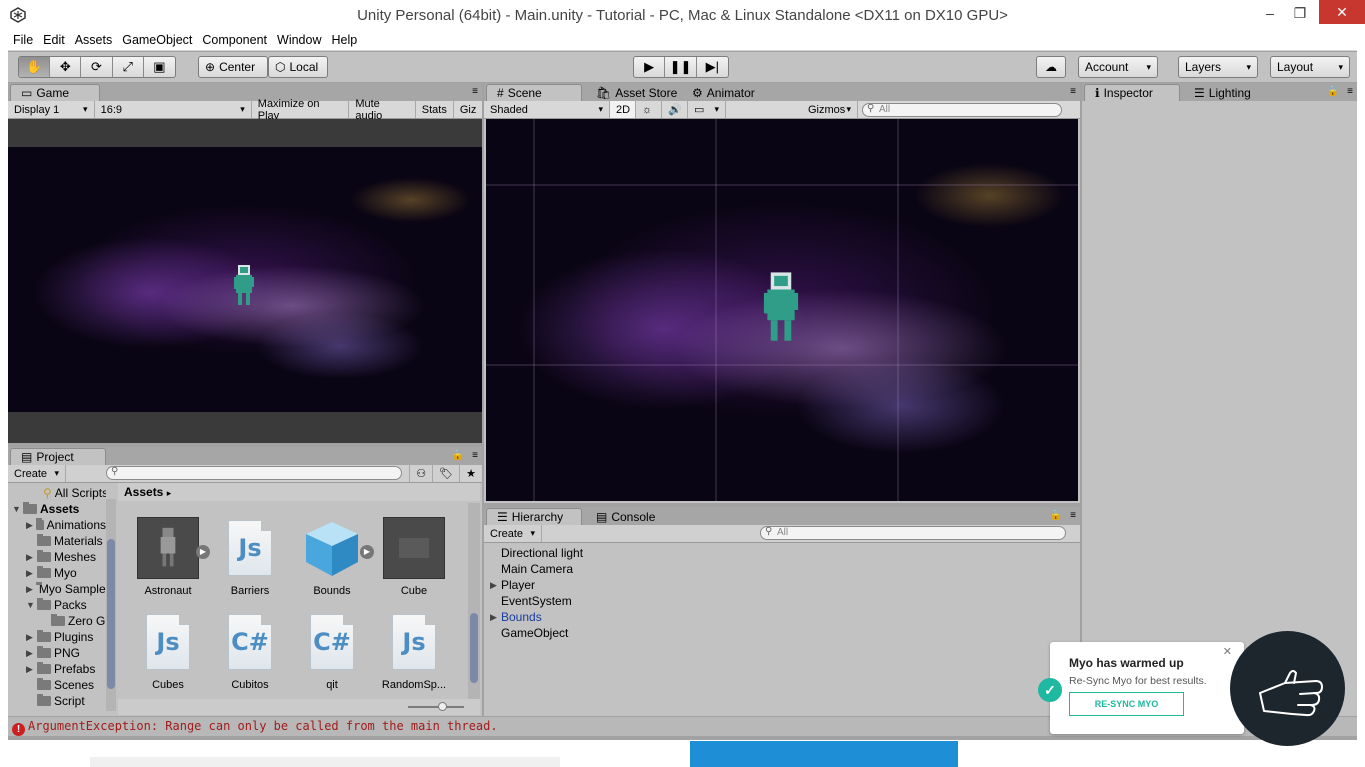 This screenshot has height=767, width=1365. Describe the element at coordinates (58, 701) in the screenshot. I see `tree-item: Script` at that location.